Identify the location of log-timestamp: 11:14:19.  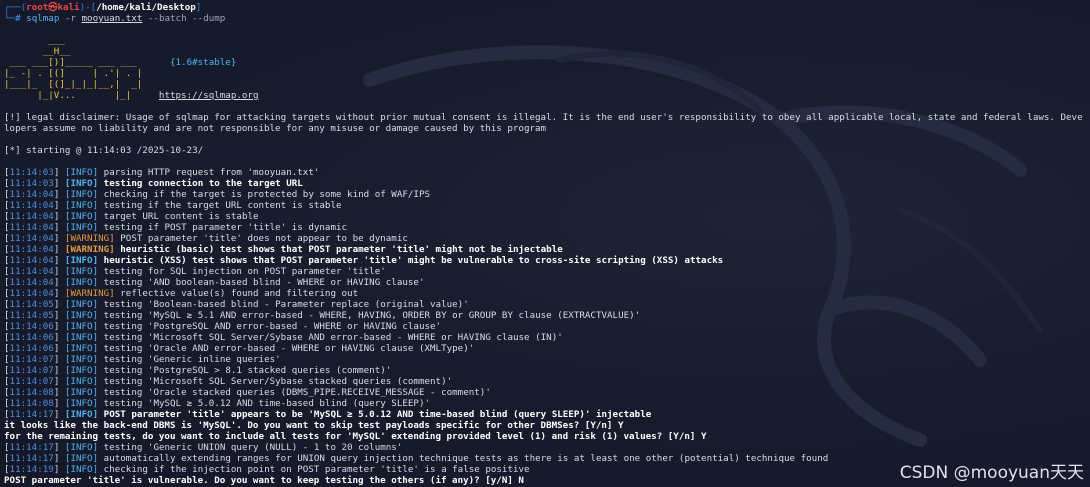
(31, 469).